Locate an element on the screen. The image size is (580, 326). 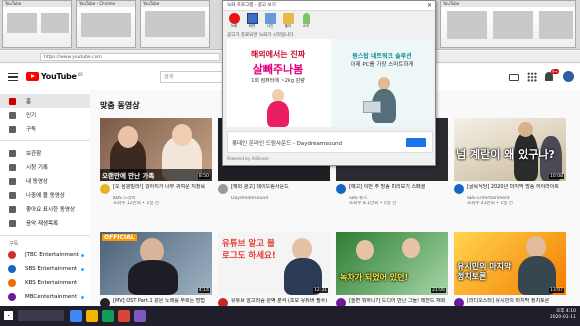
window-thumbnail: YouTube - Chrome is located at coordinates (106, 24).